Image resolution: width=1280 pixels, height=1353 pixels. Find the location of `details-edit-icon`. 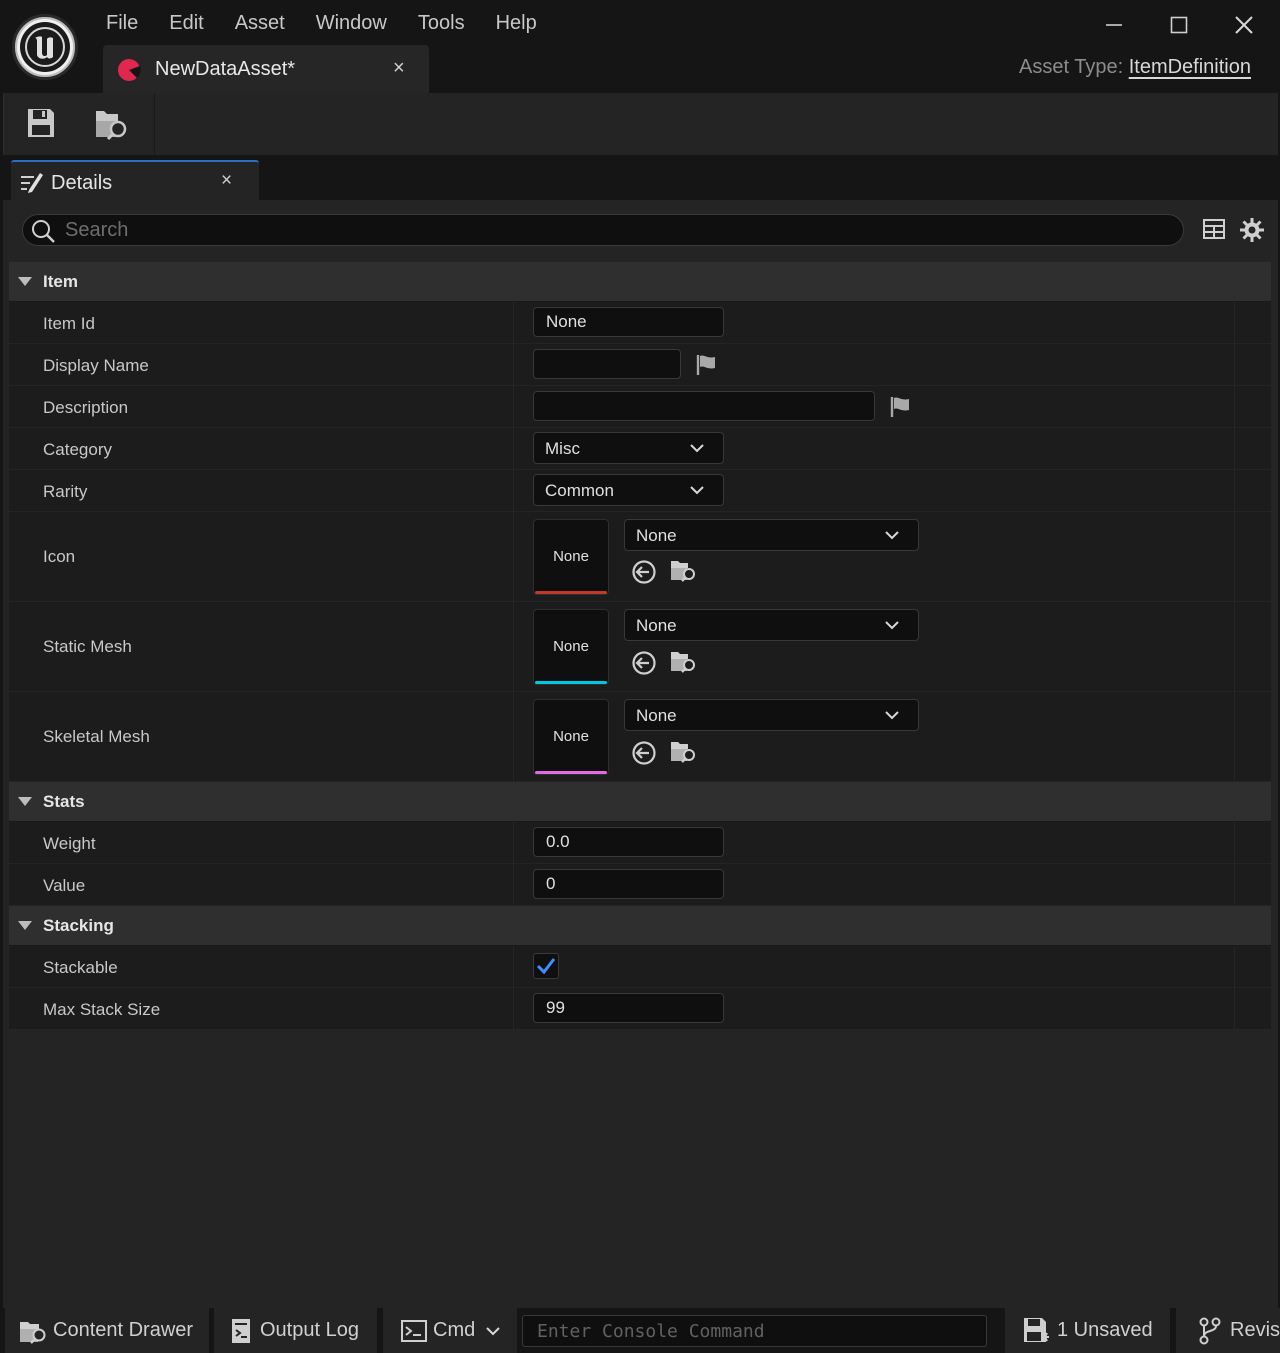

details-edit-icon is located at coordinates (32, 183).